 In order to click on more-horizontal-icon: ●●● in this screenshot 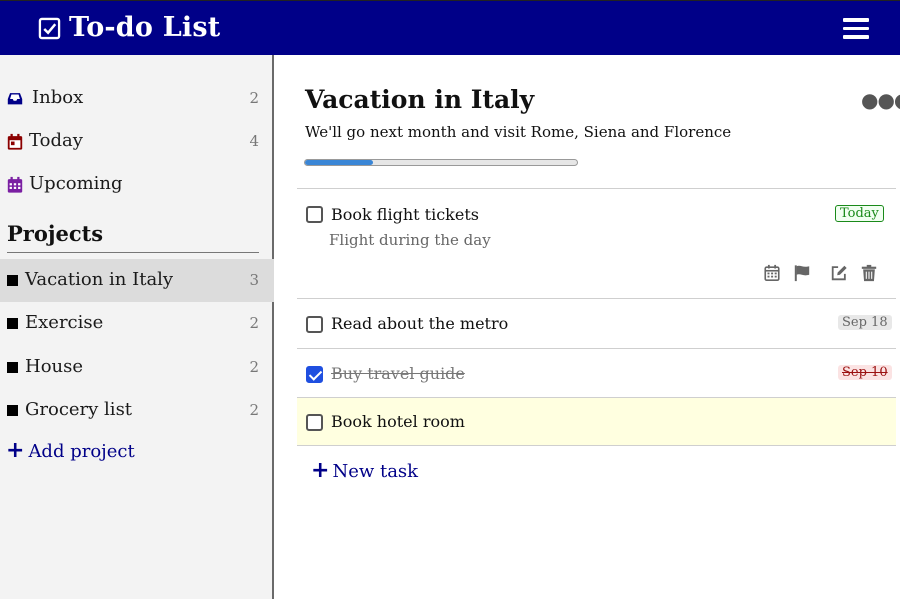, I will do `click(880, 100)`.